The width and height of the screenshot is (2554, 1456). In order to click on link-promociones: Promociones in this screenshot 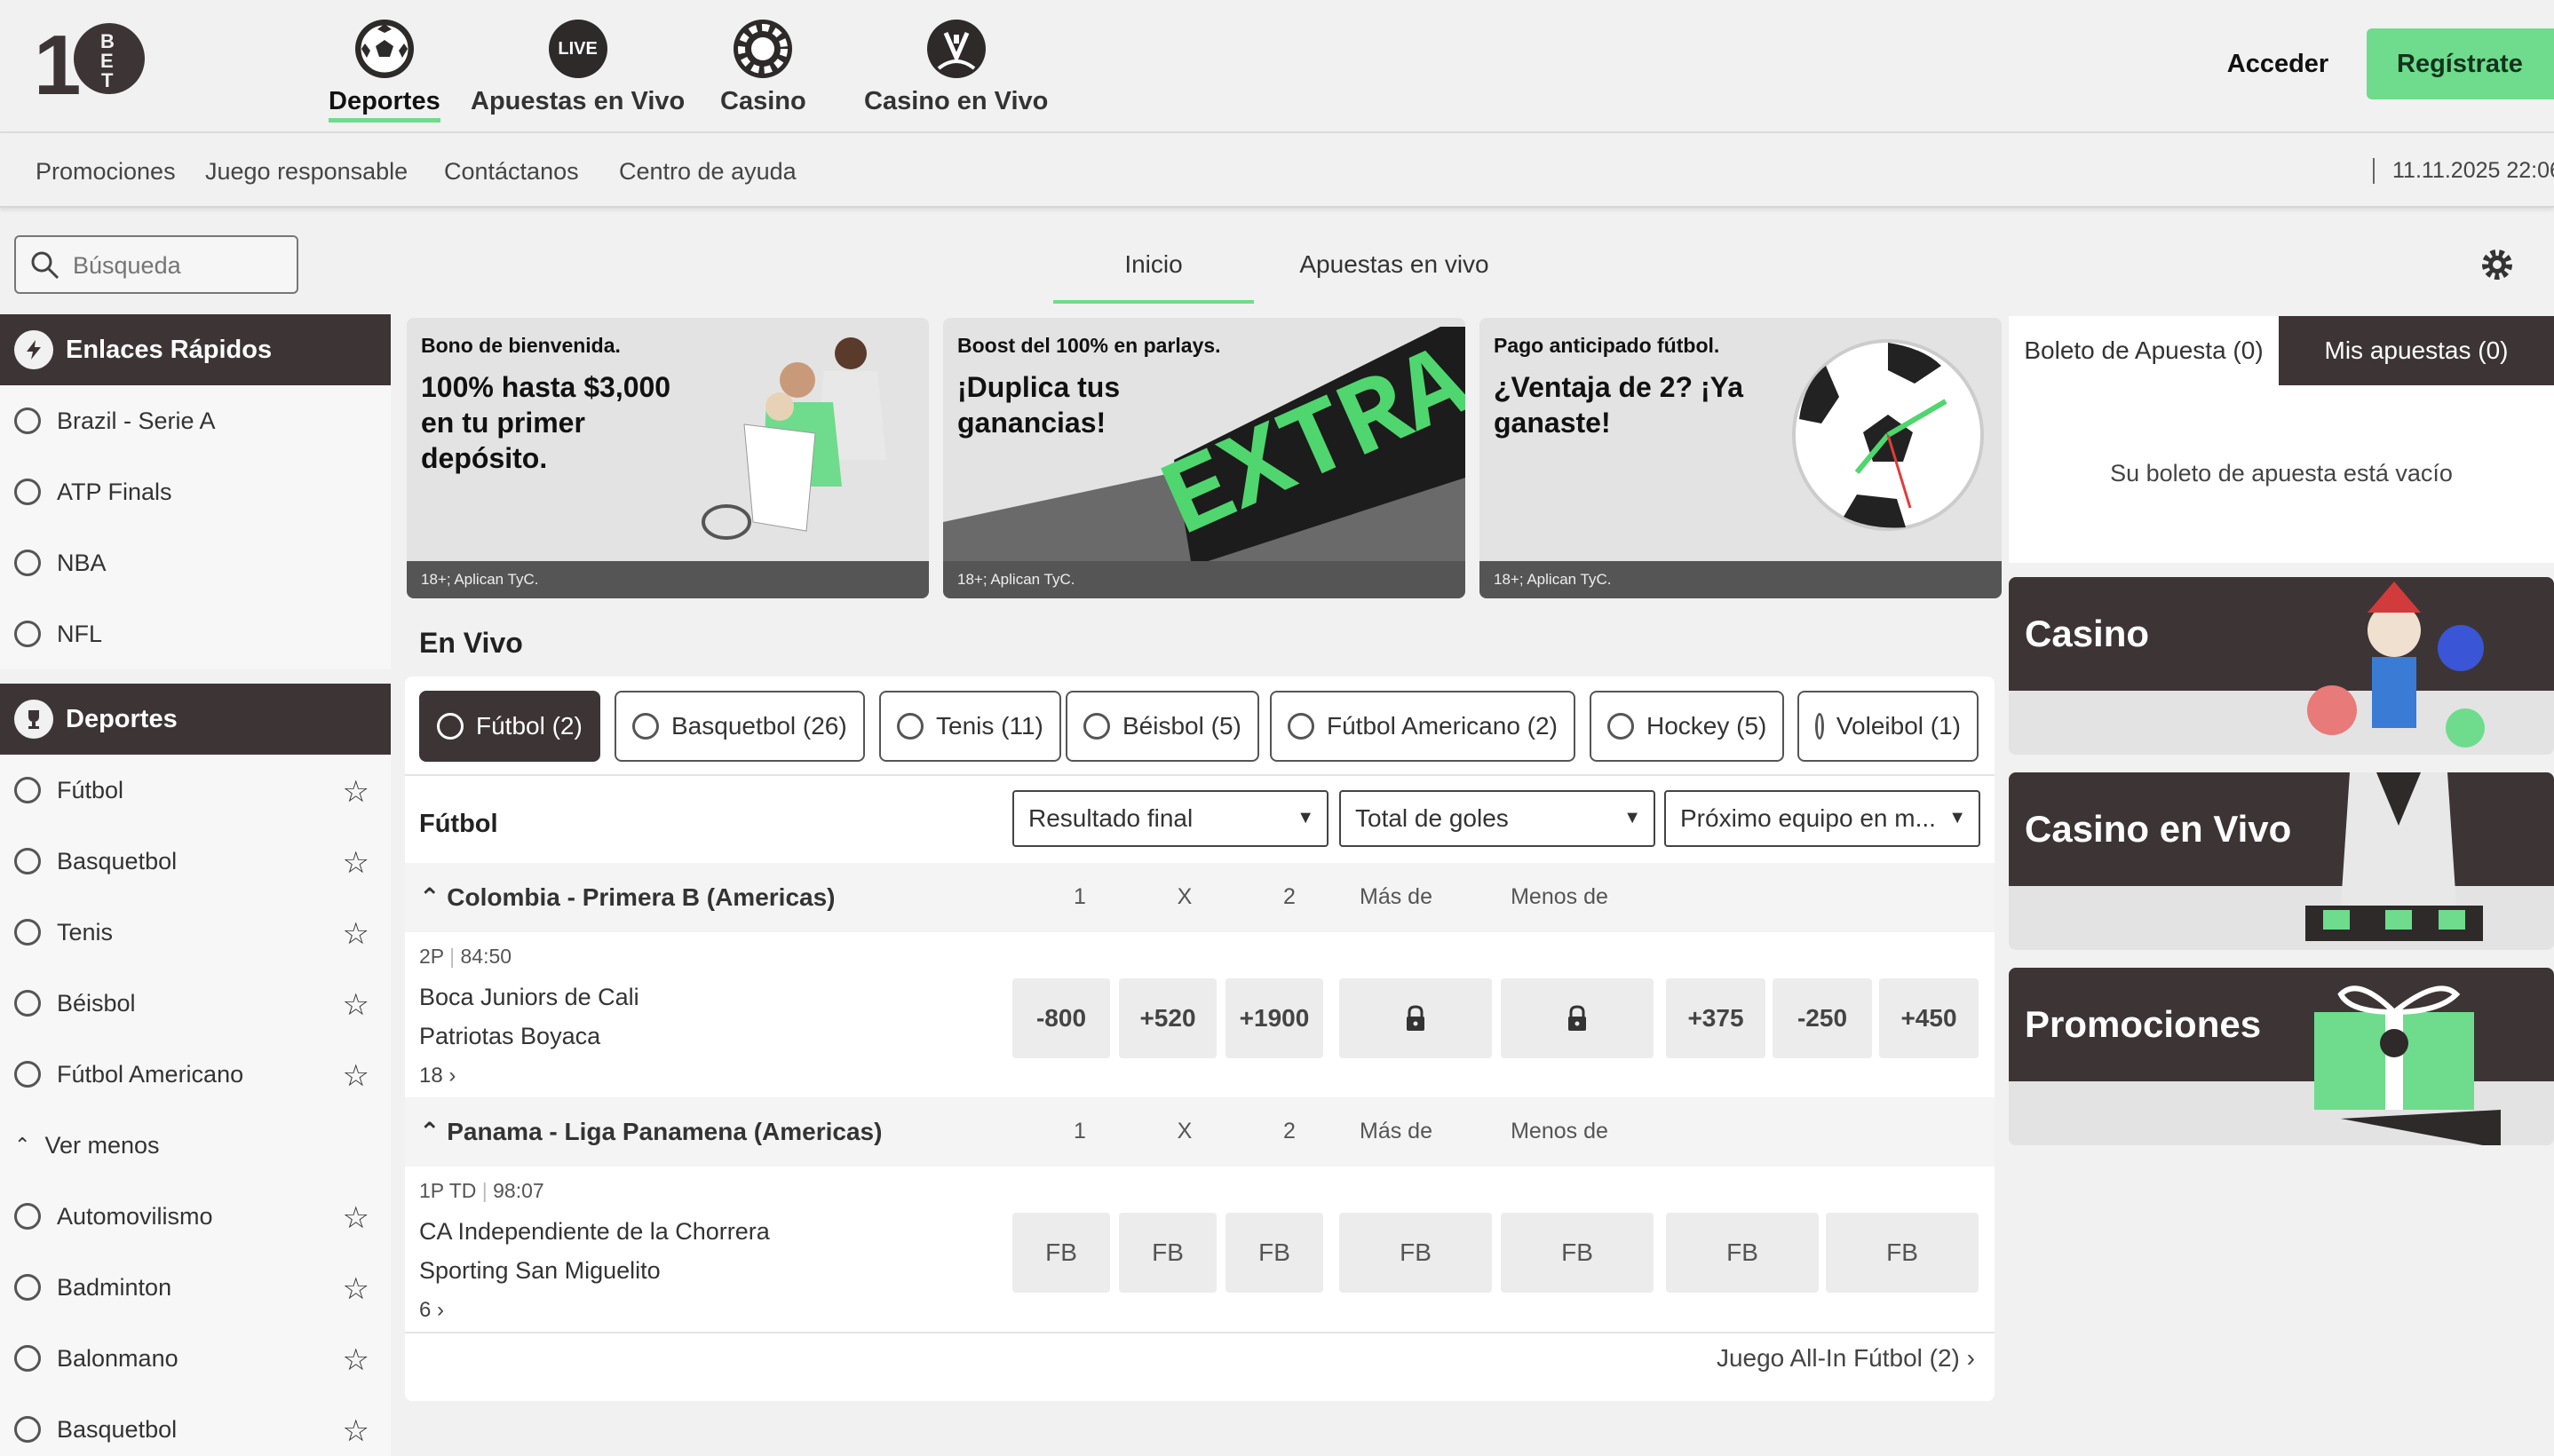, I will do `click(106, 172)`.